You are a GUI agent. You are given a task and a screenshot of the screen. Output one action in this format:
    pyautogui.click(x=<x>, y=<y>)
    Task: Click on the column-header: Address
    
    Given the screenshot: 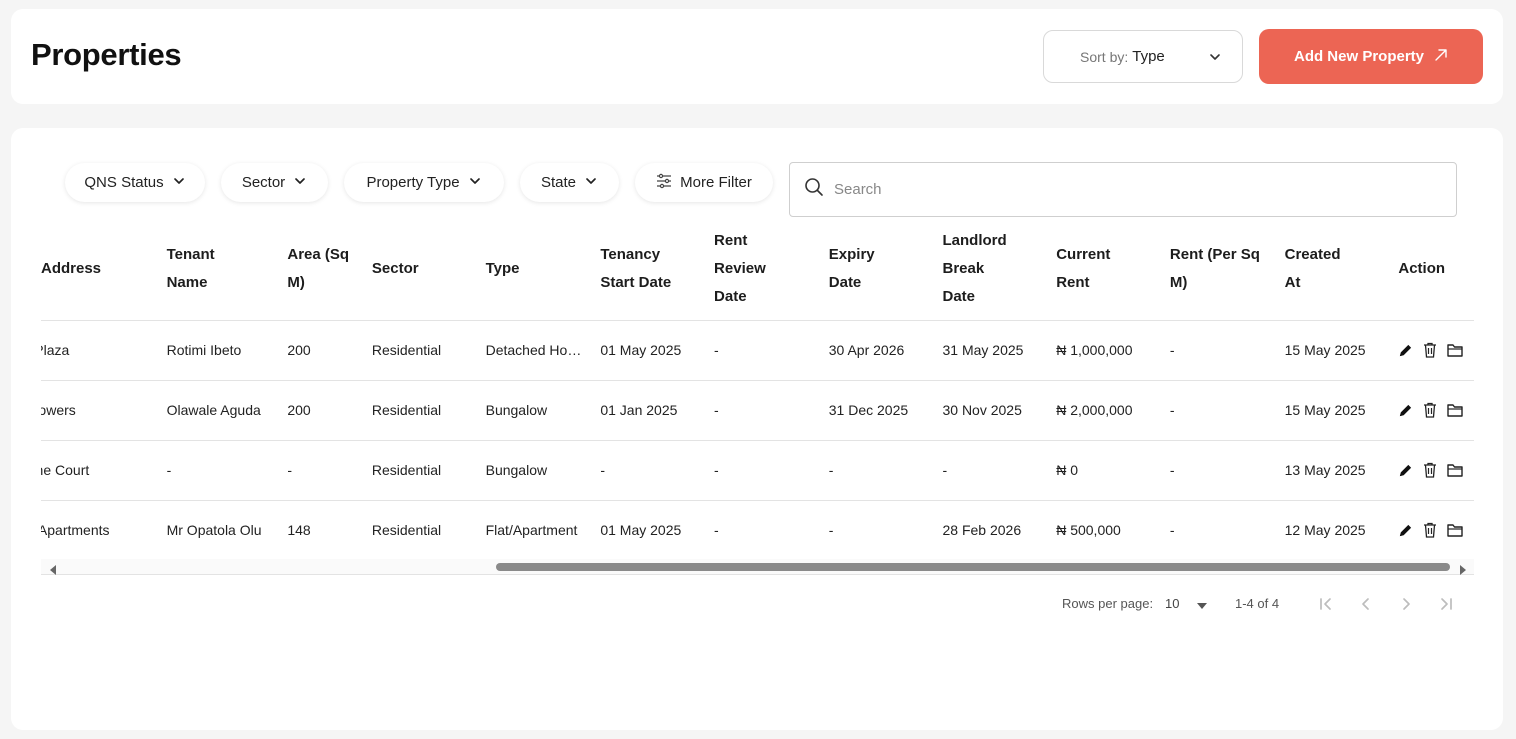 What is the action you would take?
    pyautogui.click(x=104, y=269)
    